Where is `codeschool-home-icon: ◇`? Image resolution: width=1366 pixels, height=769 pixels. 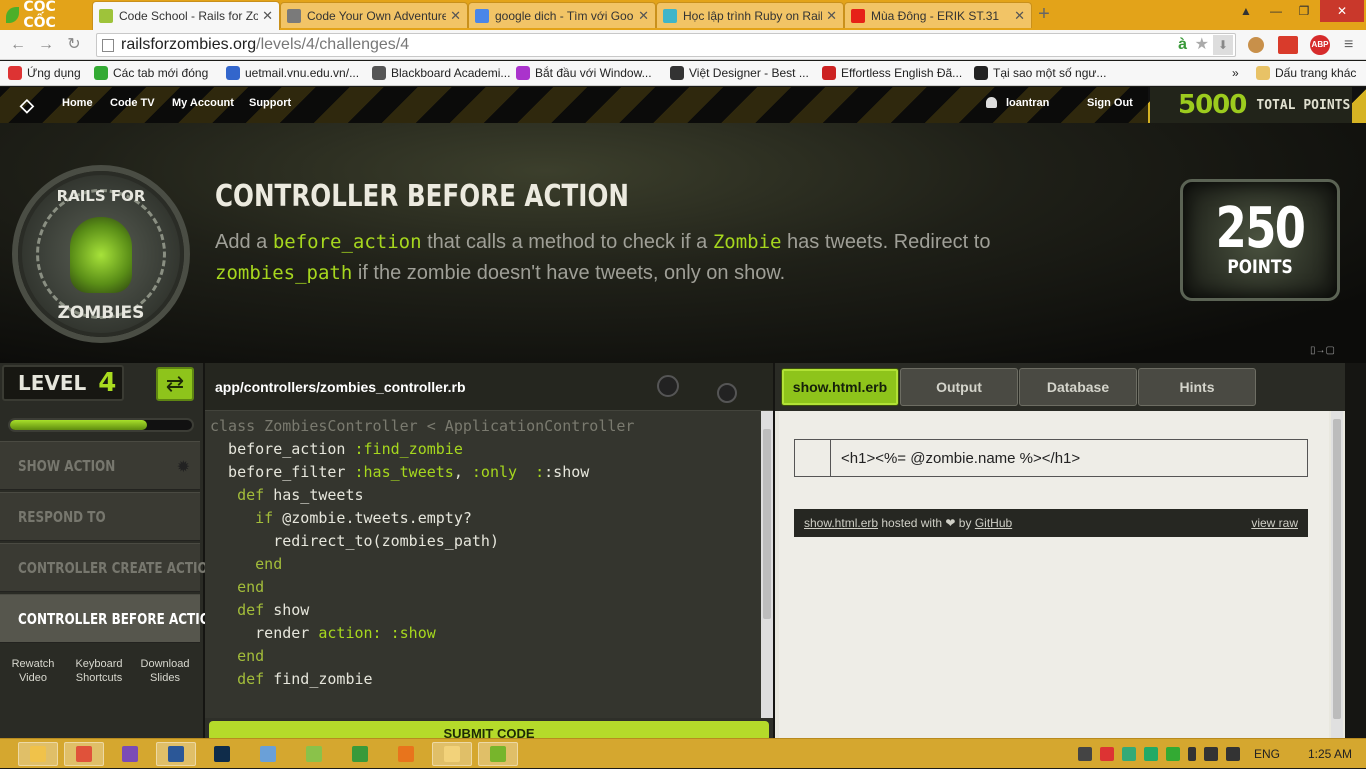 codeschool-home-icon: ◇ is located at coordinates (27, 105).